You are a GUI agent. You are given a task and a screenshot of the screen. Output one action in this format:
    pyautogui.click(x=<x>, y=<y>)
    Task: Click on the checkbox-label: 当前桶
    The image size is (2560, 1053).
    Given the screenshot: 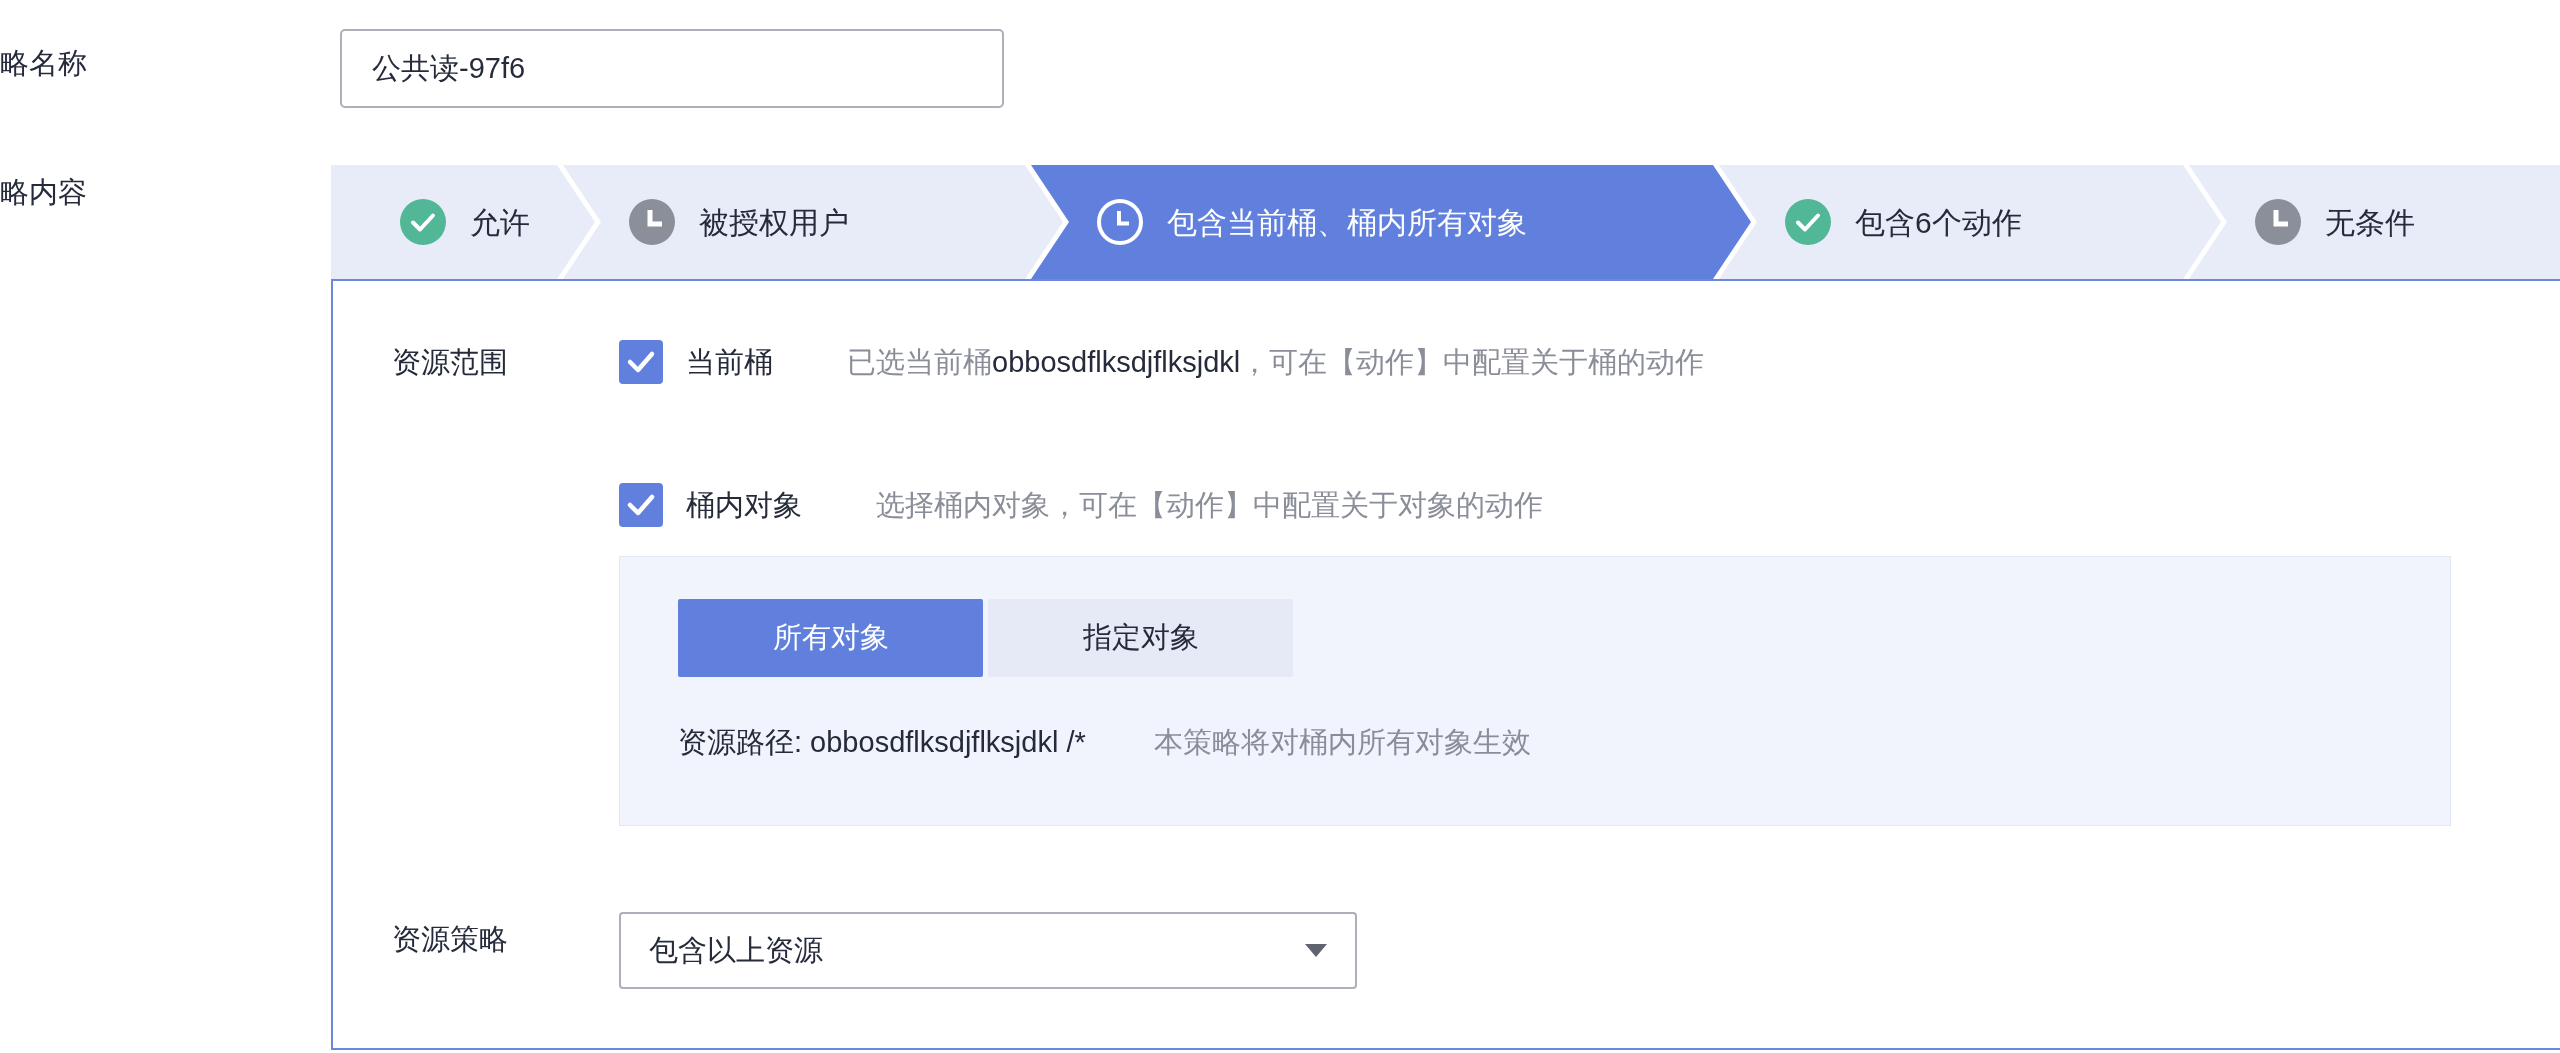 What is the action you would take?
    pyautogui.click(x=729, y=362)
    